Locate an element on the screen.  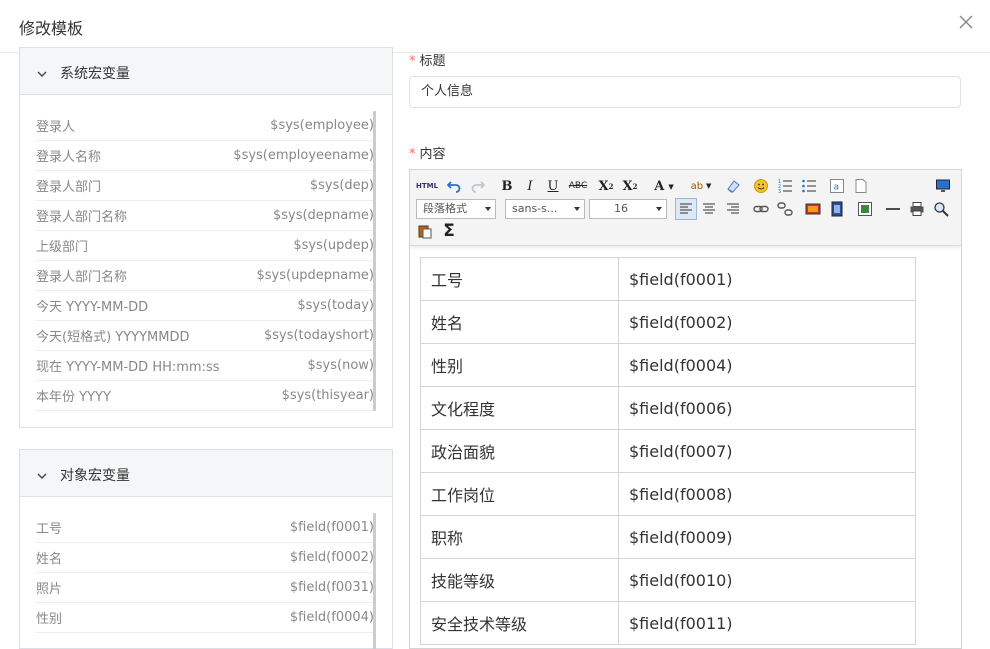
macro-expression: $field(f0004) is located at coordinates (331, 617).